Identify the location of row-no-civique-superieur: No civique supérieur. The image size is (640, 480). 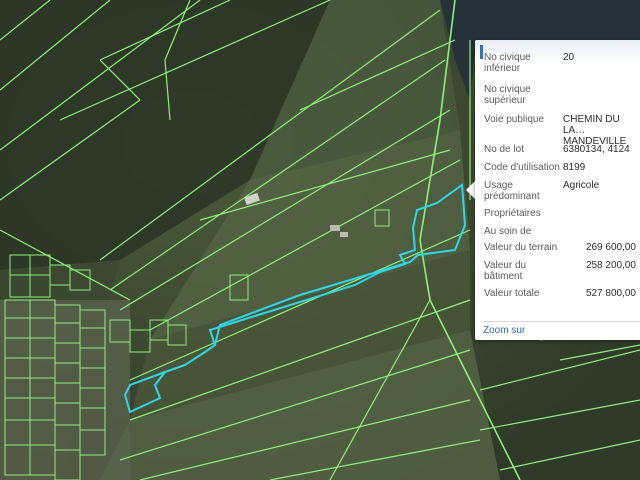
(557, 99).